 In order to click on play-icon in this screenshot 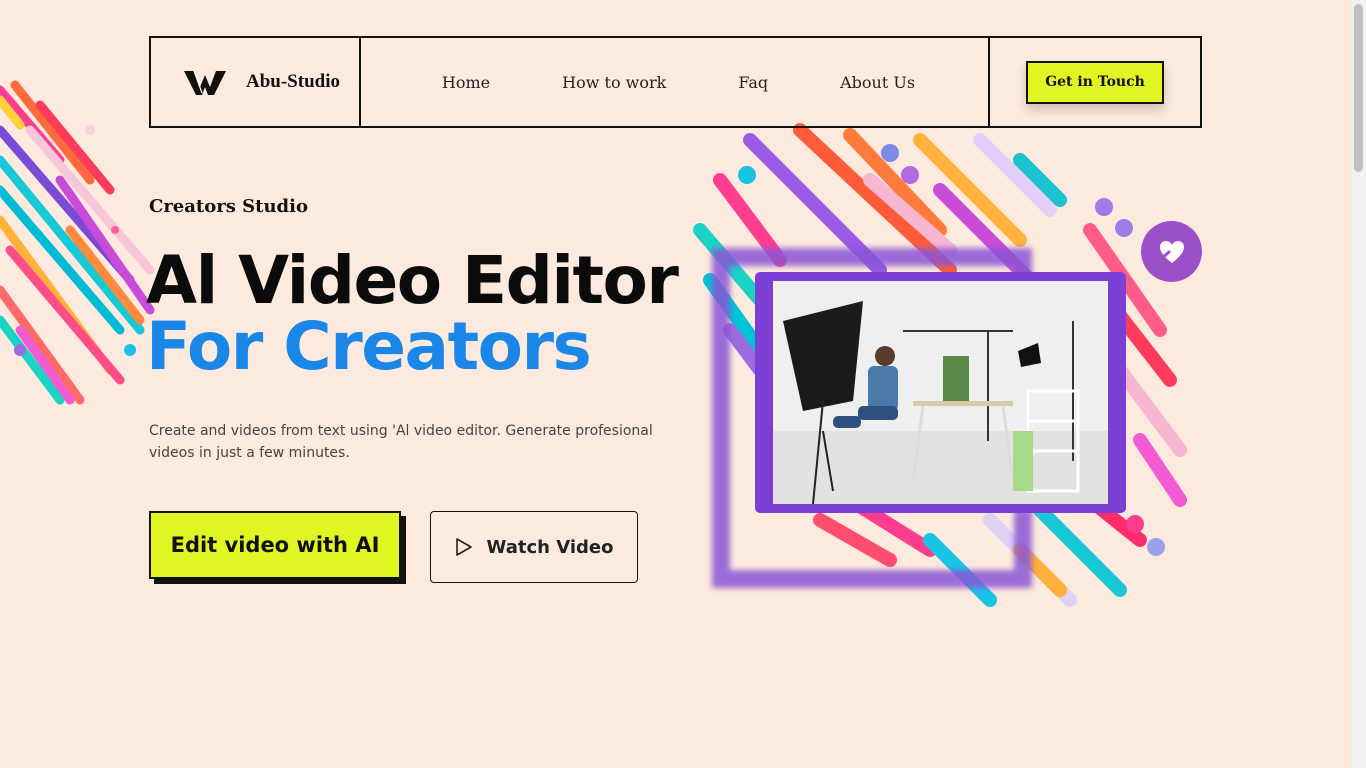, I will do `click(463, 547)`.